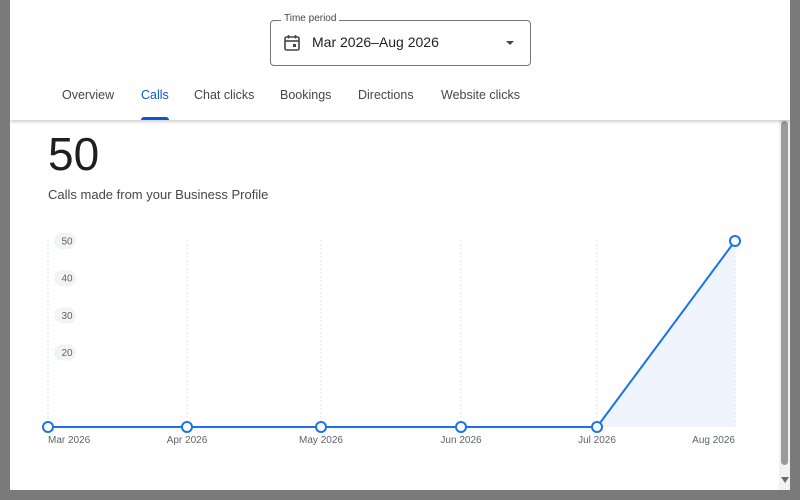 The image size is (800, 500). Describe the element at coordinates (480, 104) in the screenshot. I see `tab-website-clicks: Website clicks` at that location.